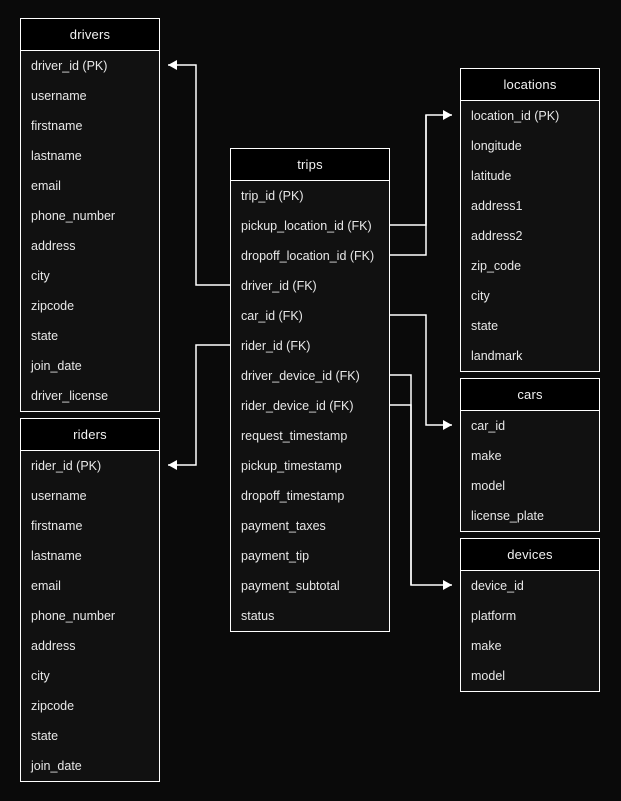 The width and height of the screenshot is (621, 801). I want to click on entity-field-list-devices: device_id platform make model, so click(530, 631).